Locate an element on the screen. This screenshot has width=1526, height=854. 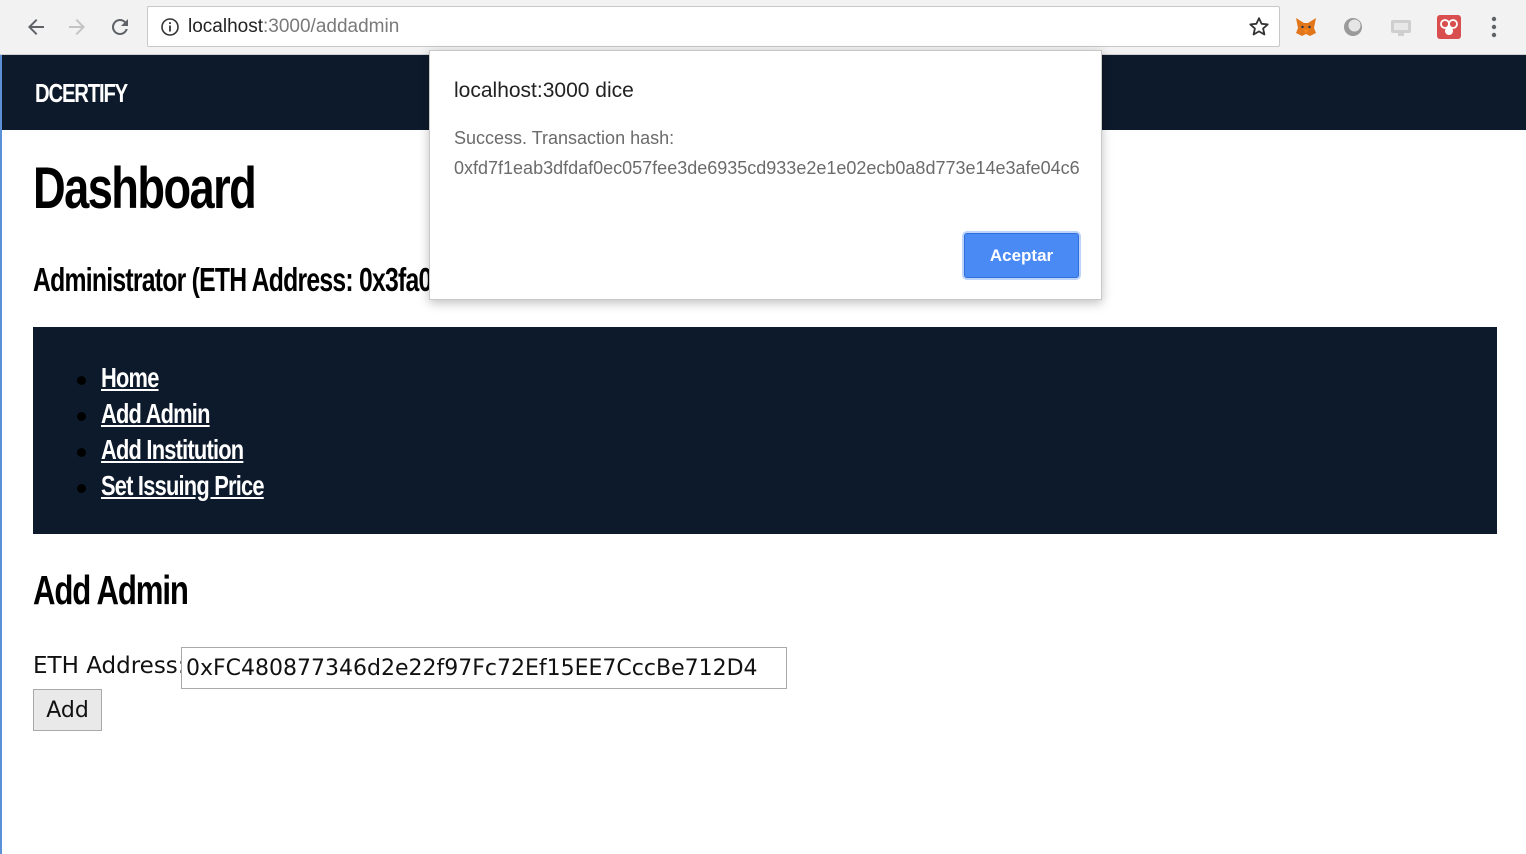
page-title: Dashboard is located at coordinates (145, 188).